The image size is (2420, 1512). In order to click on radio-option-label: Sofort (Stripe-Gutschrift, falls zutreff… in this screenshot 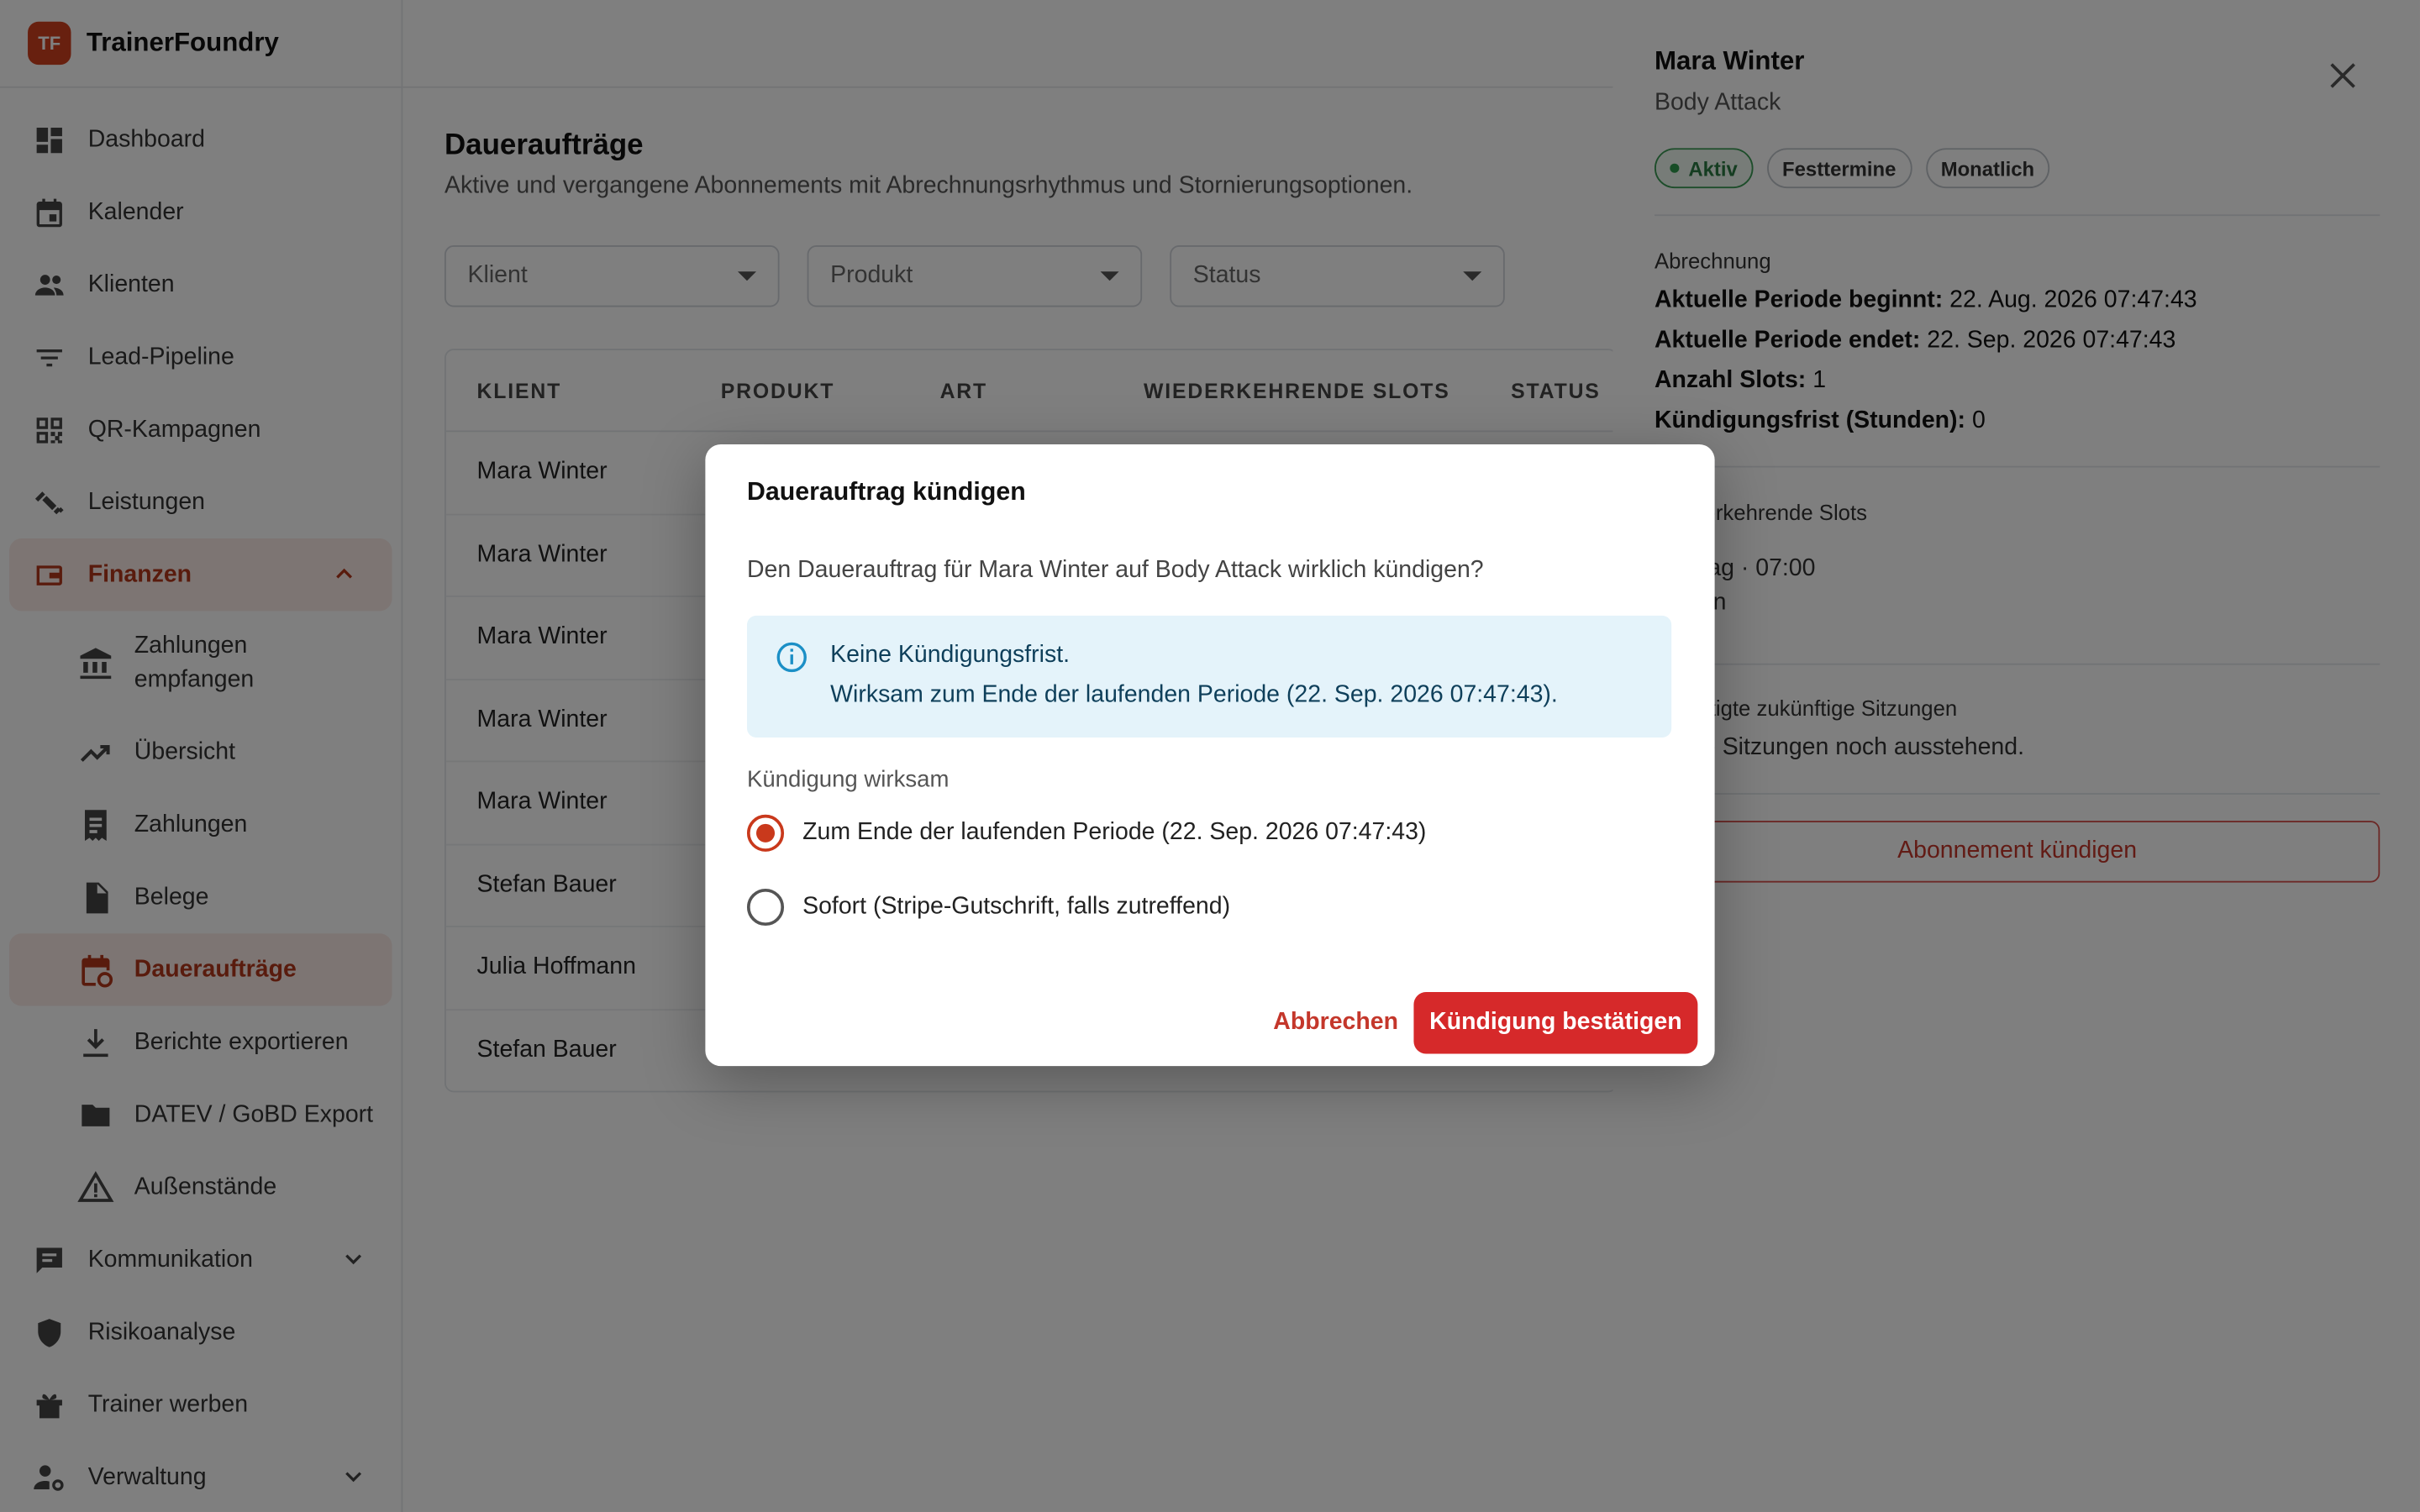, I will do `click(1017, 906)`.